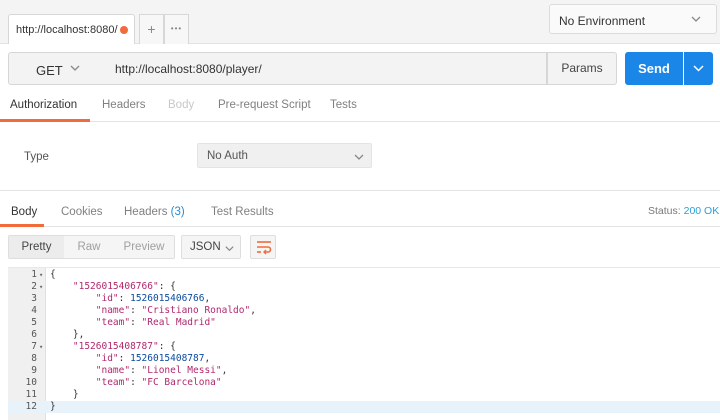 The width and height of the screenshot is (720, 420). I want to click on code-line: 2 ▾ "1526015406766": {, so click(364, 287).